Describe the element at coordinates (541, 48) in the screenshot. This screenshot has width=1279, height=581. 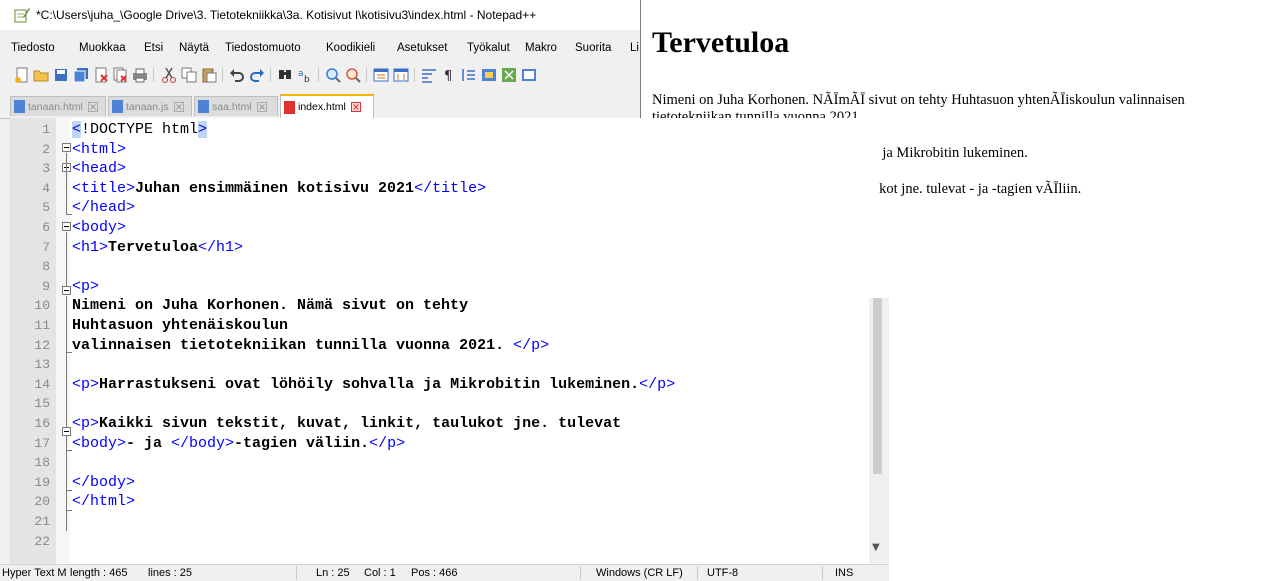
I see `menu-makro: Makro` at that location.